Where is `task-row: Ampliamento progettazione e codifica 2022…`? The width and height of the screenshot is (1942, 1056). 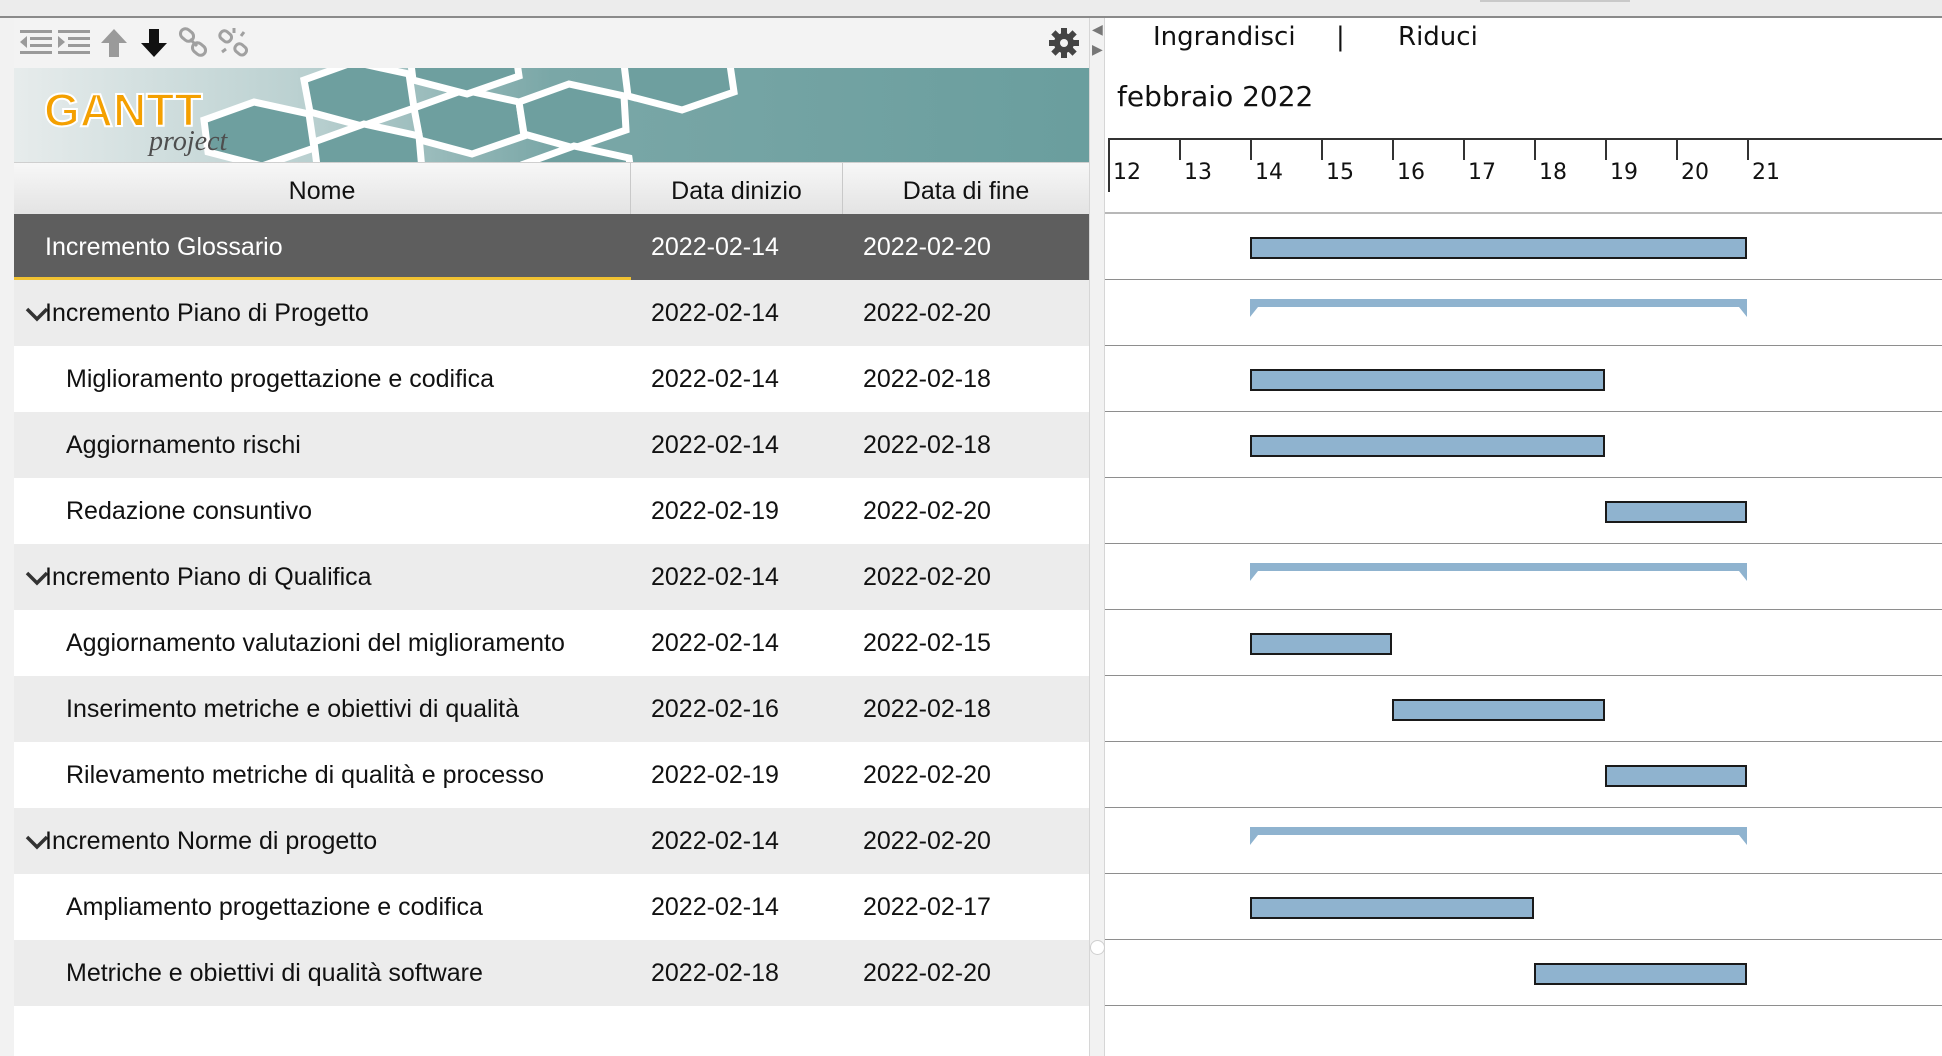 task-row: Ampliamento progettazione e codifica 2022… is located at coordinates (551, 907).